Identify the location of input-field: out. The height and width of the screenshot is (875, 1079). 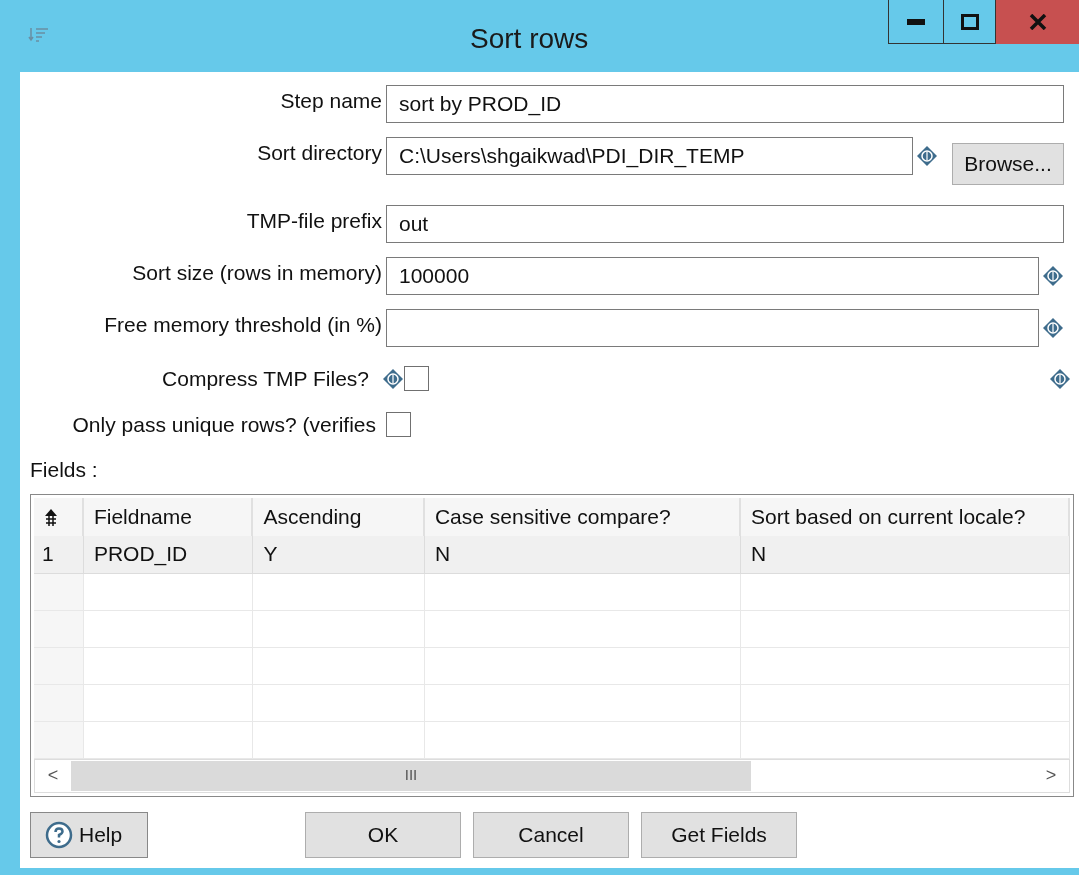
(725, 224).